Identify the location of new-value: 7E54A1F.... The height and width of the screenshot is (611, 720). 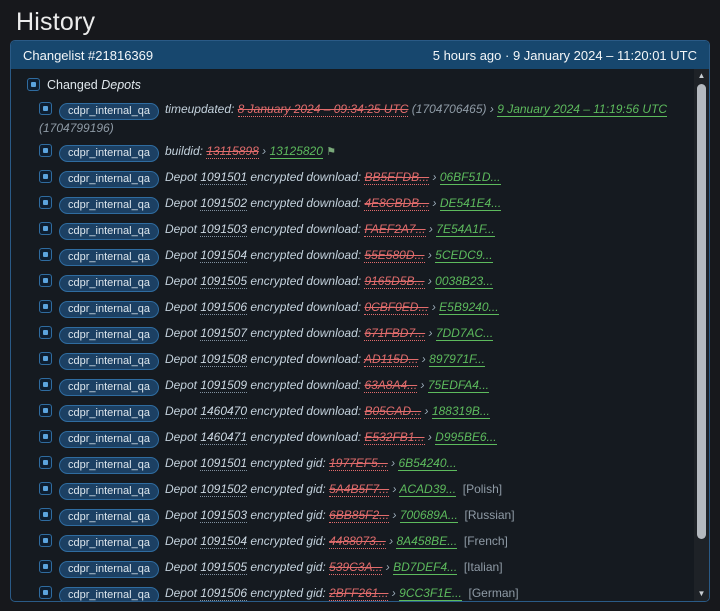
(465, 229).